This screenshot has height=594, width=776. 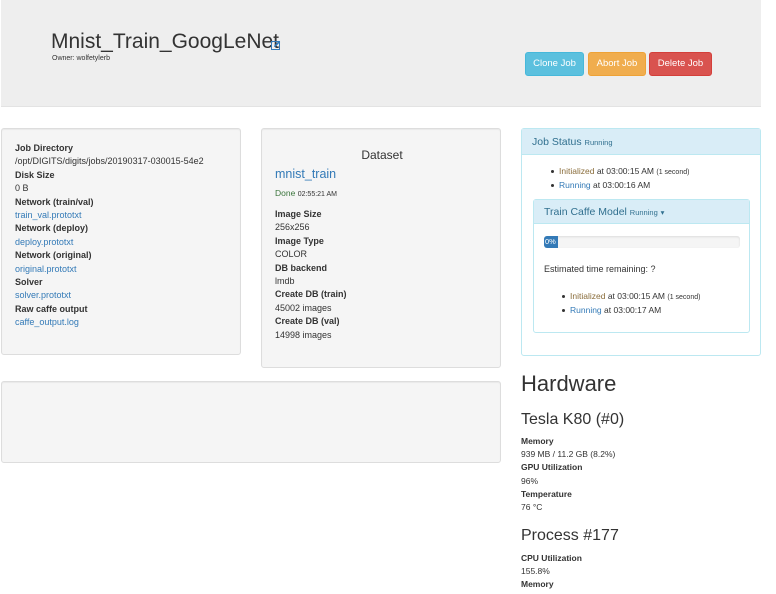 What do you see at coordinates (81, 58) in the screenshot?
I see `job-owner: Owner: wolfetylerb` at bounding box center [81, 58].